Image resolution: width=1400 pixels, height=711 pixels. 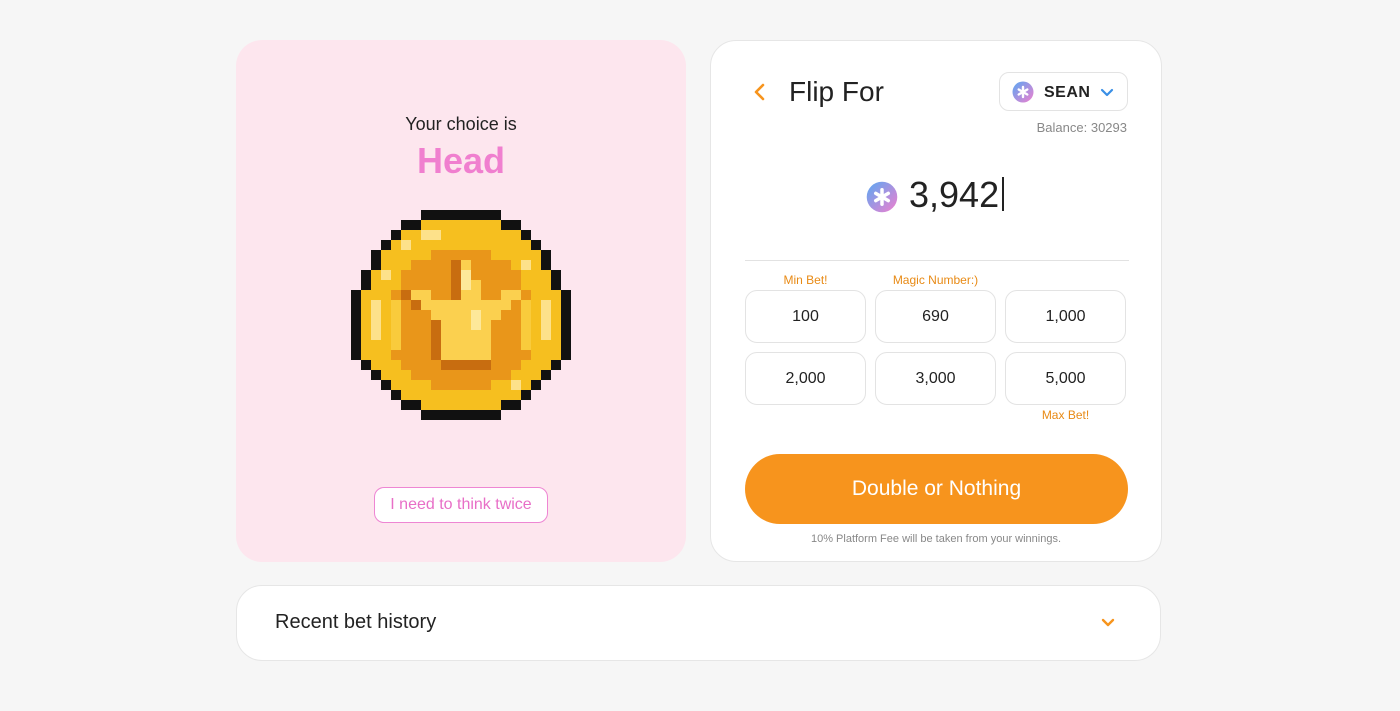 I want to click on token-selector: SEAN, so click(x=1063, y=91).